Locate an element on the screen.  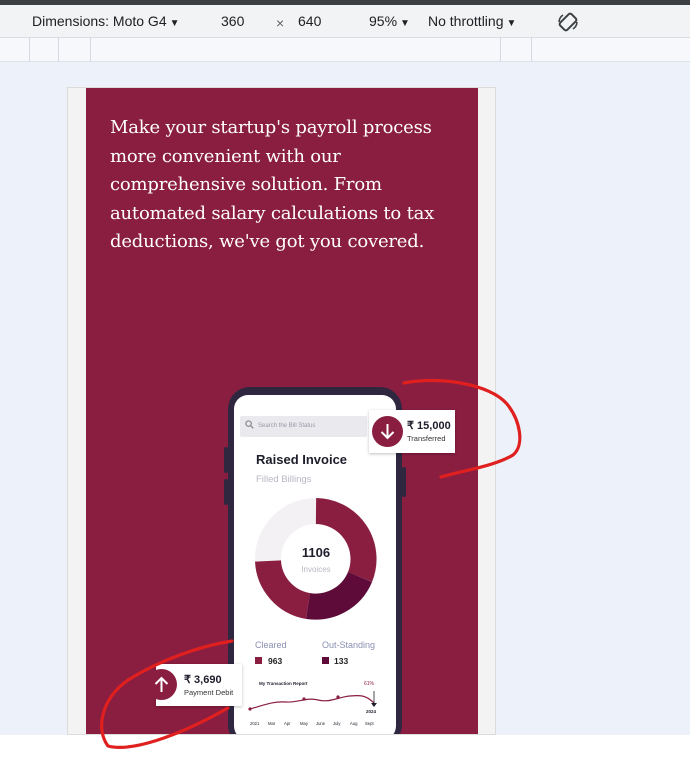
report-x-label: Apr is located at coordinates (287, 723).